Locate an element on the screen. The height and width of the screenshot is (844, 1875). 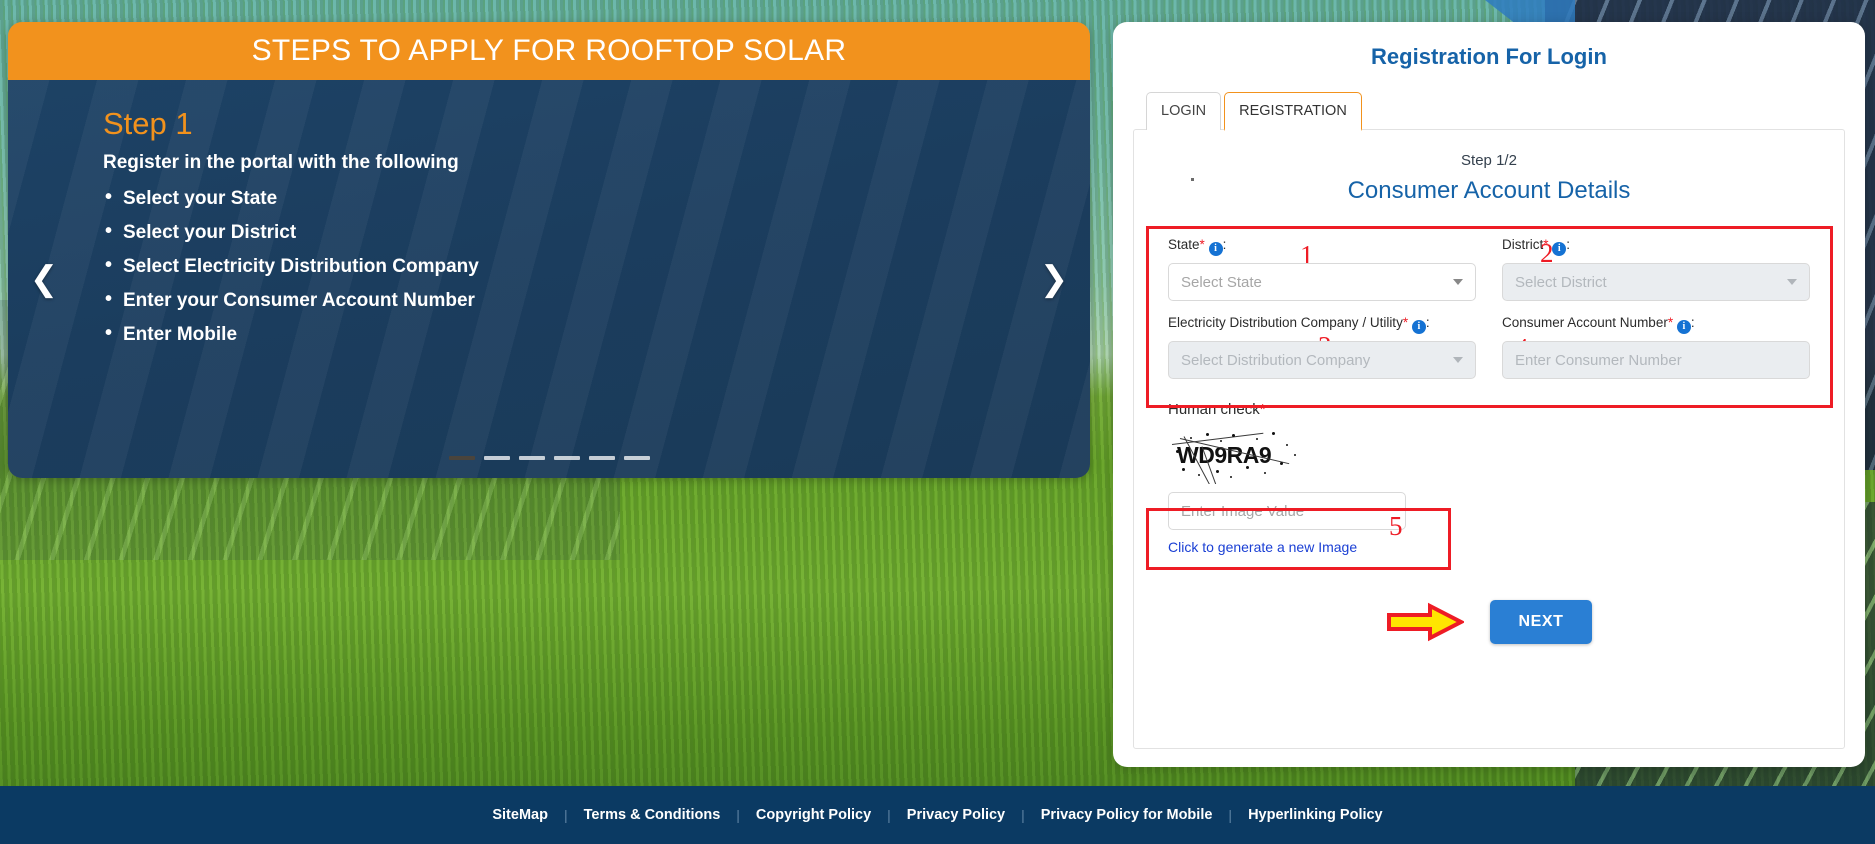
human-check-label: Human check* is located at coordinates (1489, 409).